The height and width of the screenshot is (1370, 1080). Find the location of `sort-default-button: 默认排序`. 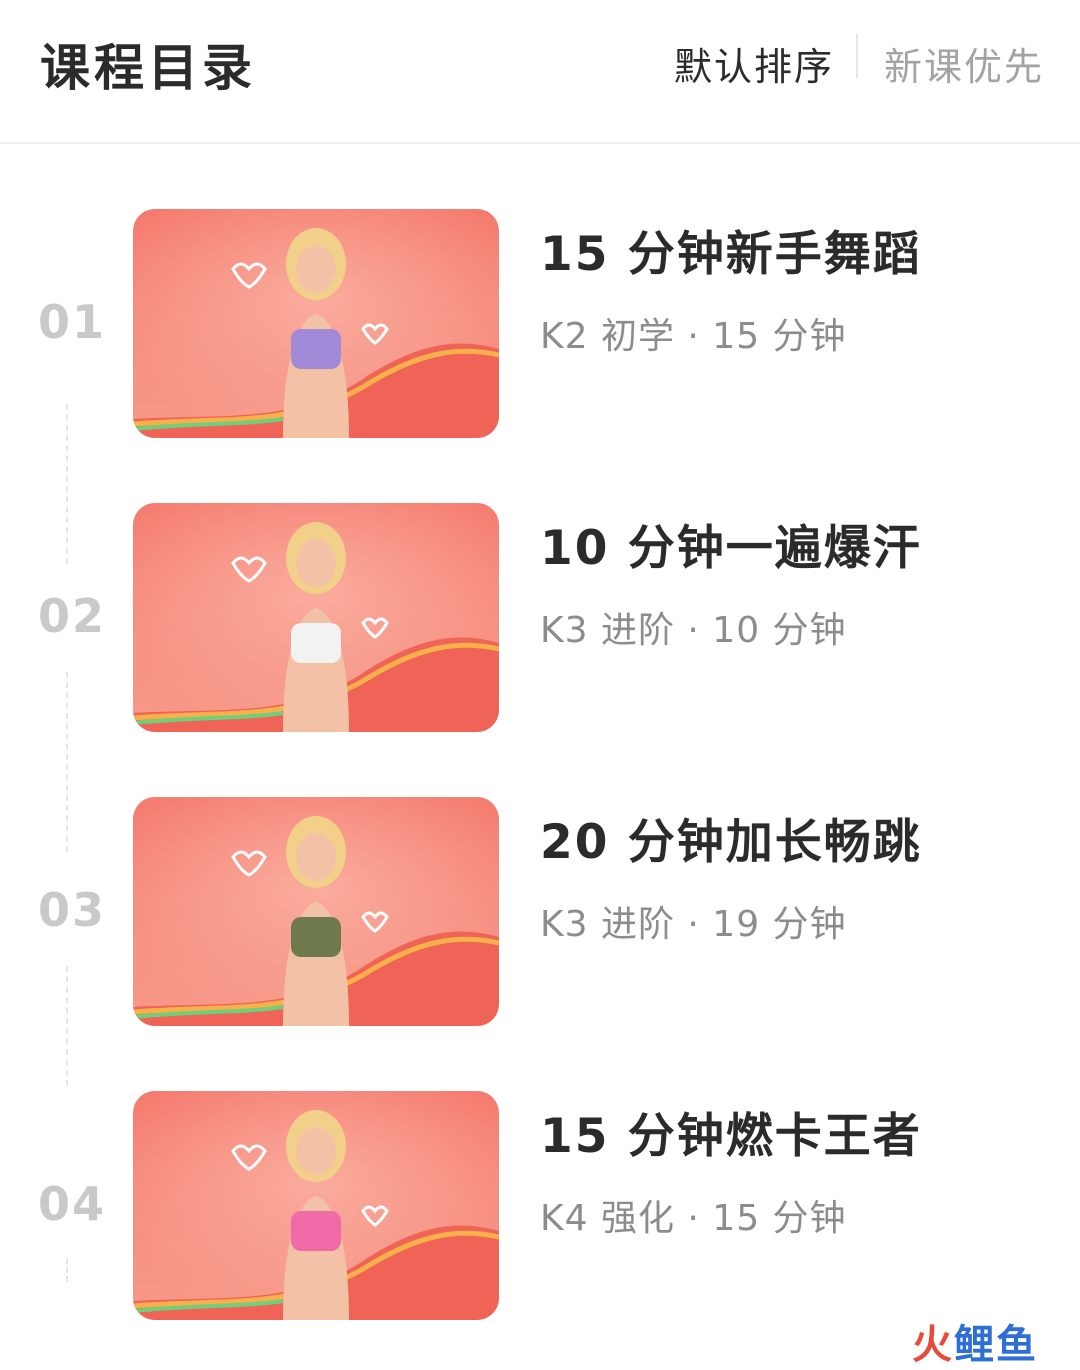

sort-default-button: 默认排序 is located at coordinates (754, 63).